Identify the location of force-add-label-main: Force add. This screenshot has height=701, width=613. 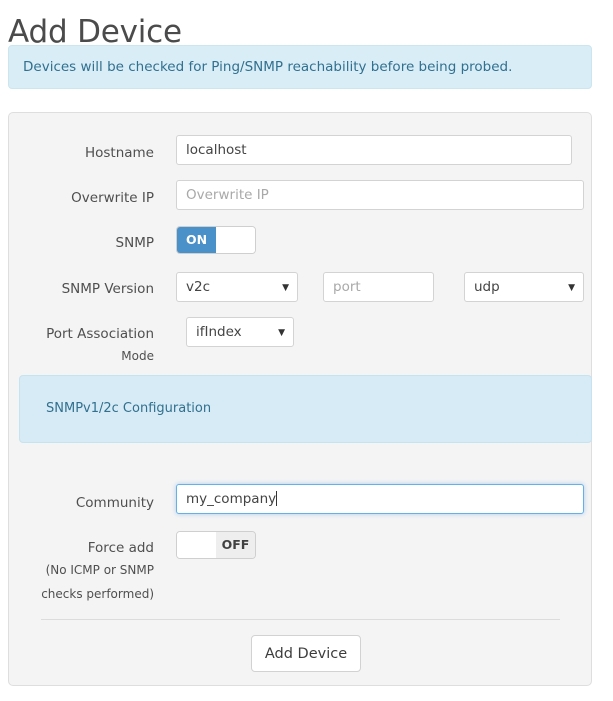
(120, 548).